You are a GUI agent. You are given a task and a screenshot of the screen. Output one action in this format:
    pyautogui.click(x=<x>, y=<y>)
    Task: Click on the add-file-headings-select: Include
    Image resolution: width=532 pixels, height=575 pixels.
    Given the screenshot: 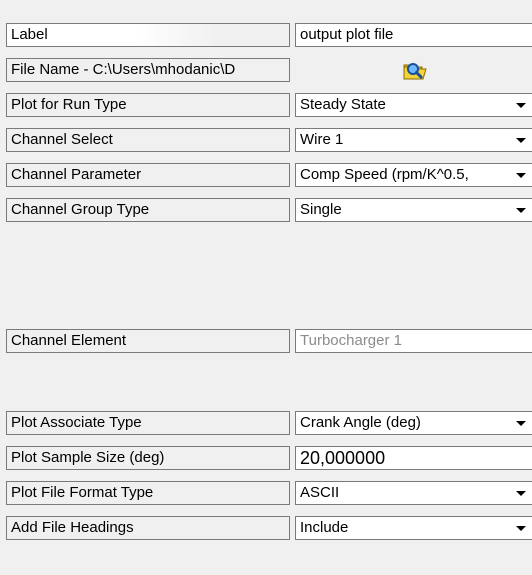 What is the action you would take?
    pyautogui.click(x=413, y=528)
    